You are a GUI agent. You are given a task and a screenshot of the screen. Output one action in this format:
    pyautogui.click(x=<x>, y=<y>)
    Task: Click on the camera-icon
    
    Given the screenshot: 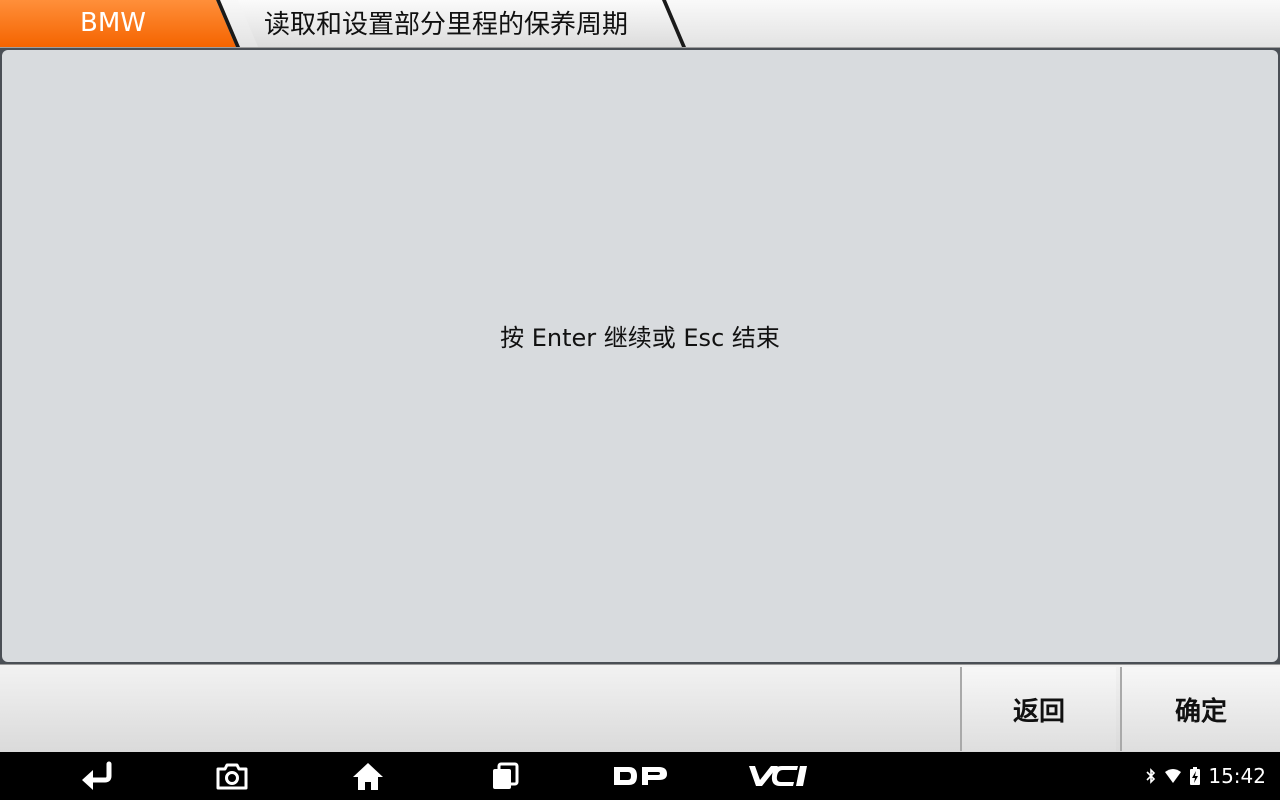 What is the action you would take?
    pyautogui.click(x=232, y=776)
    